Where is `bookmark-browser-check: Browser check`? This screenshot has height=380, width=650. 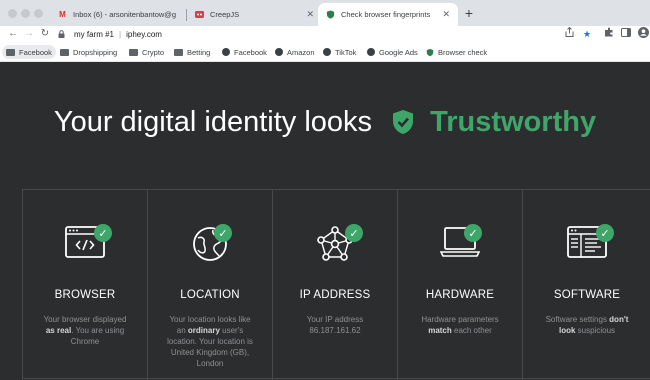 bookmark-browser-check: Browser check is located at coordinates (456, 52).